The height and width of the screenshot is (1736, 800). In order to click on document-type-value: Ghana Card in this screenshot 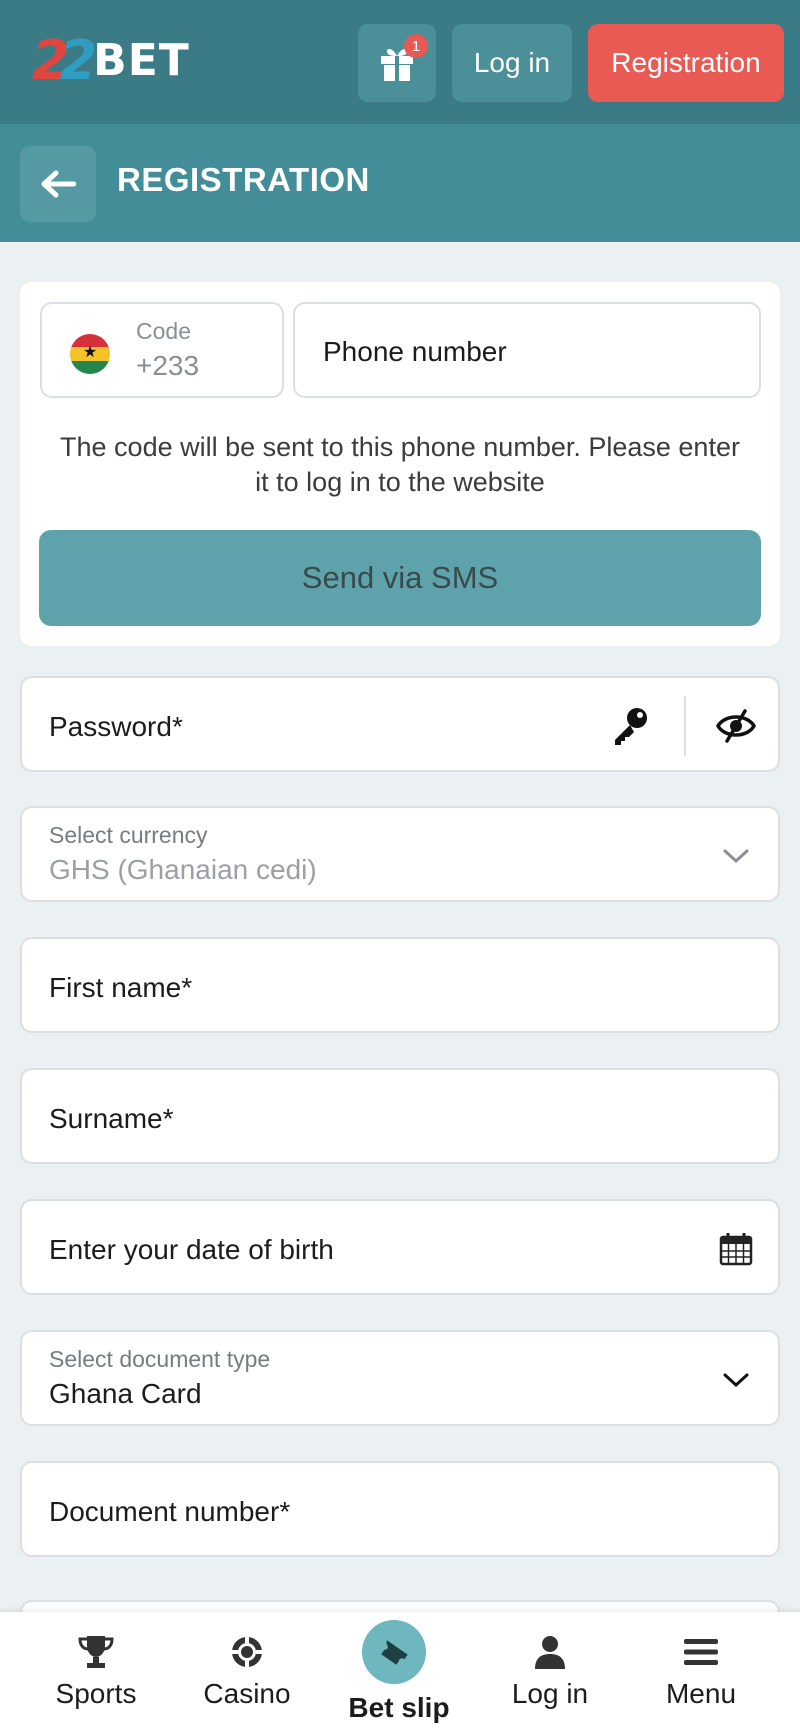, I will do `click(125, 1393)`.